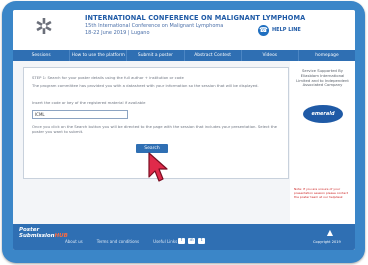  I want to click on footer-link-useful: Useful Links, so click(165, 241).